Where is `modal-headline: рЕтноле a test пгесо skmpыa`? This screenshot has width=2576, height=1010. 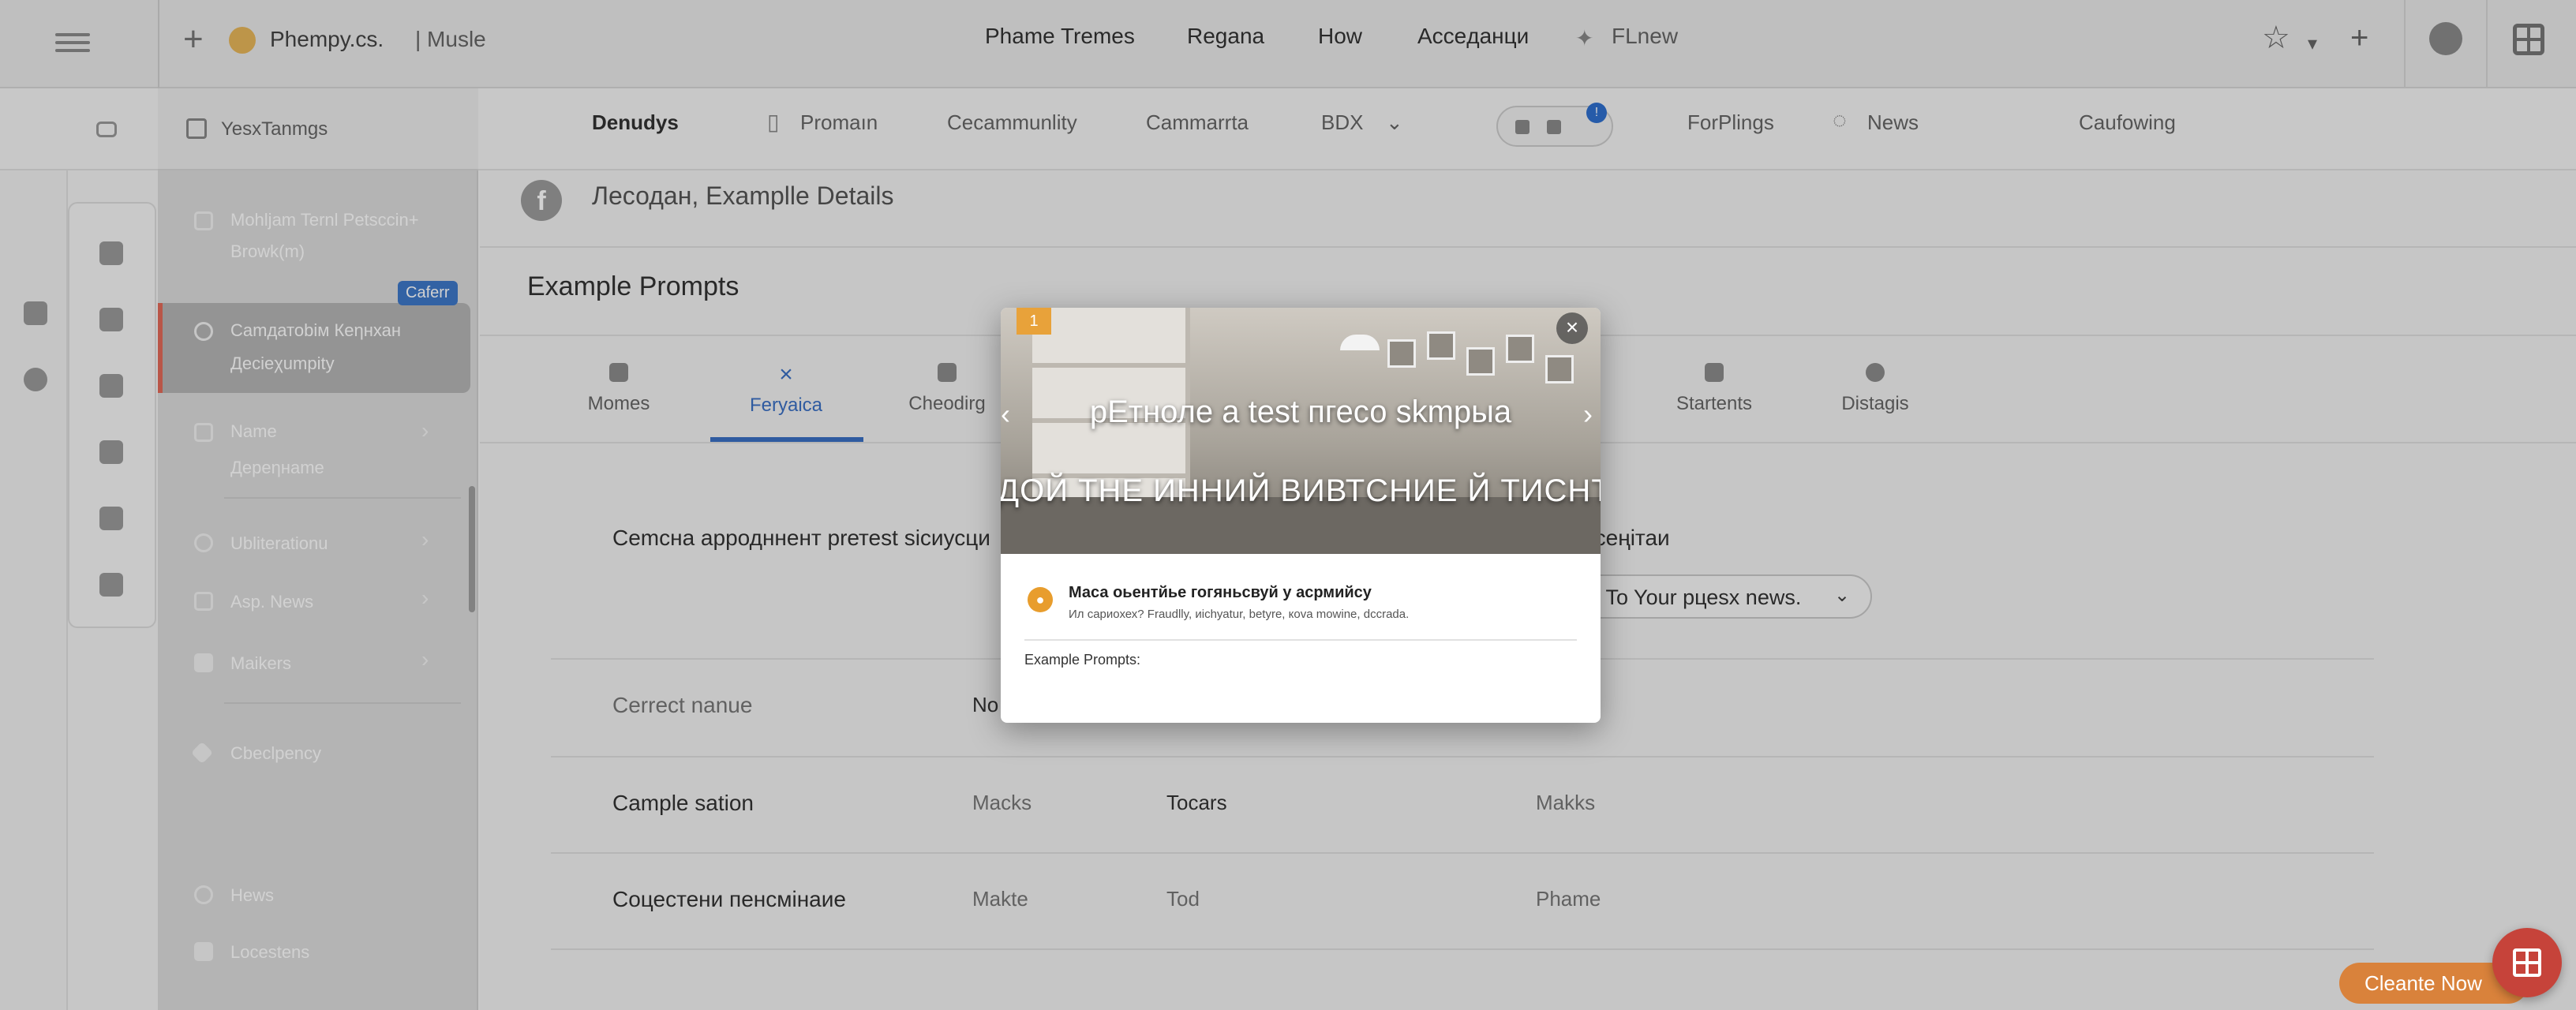 modal-headline: рЕтноле a test пгесо skmpыa is located at coordinates (1300, 412).